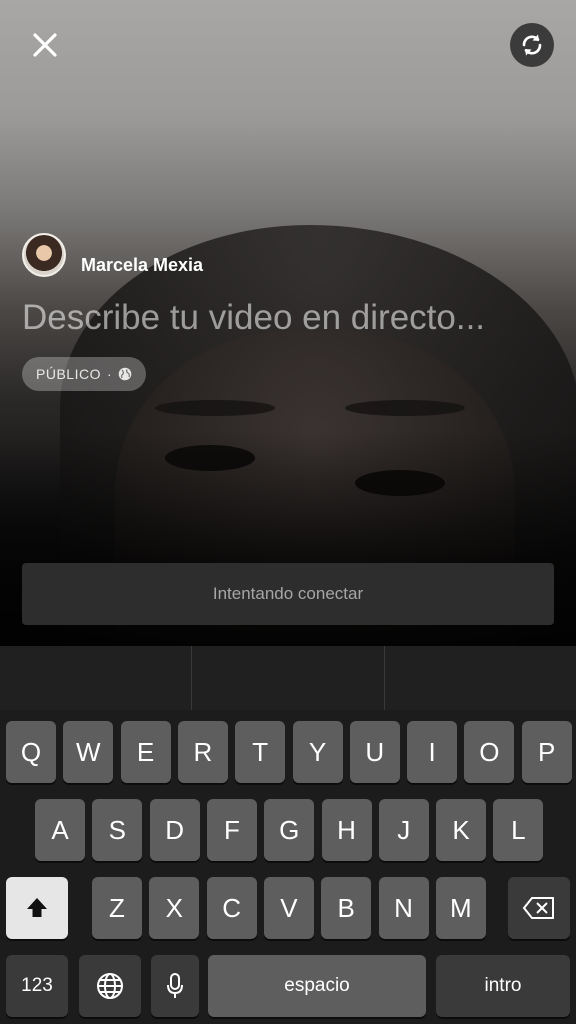 This screenshot has height=1024, width=576. I want to click on left-brow, so click(215, 408).